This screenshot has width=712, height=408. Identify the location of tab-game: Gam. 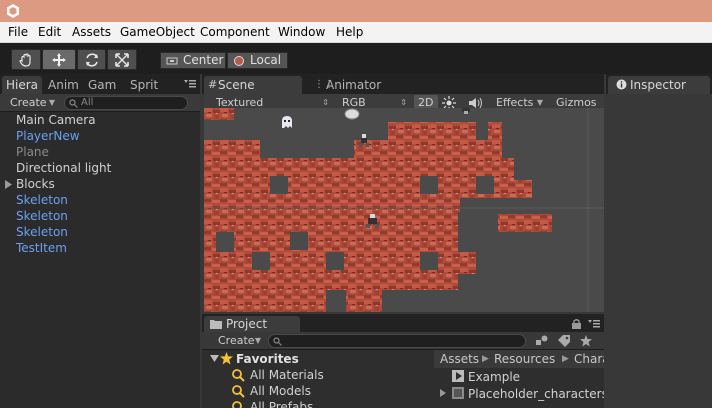
(104, 85).